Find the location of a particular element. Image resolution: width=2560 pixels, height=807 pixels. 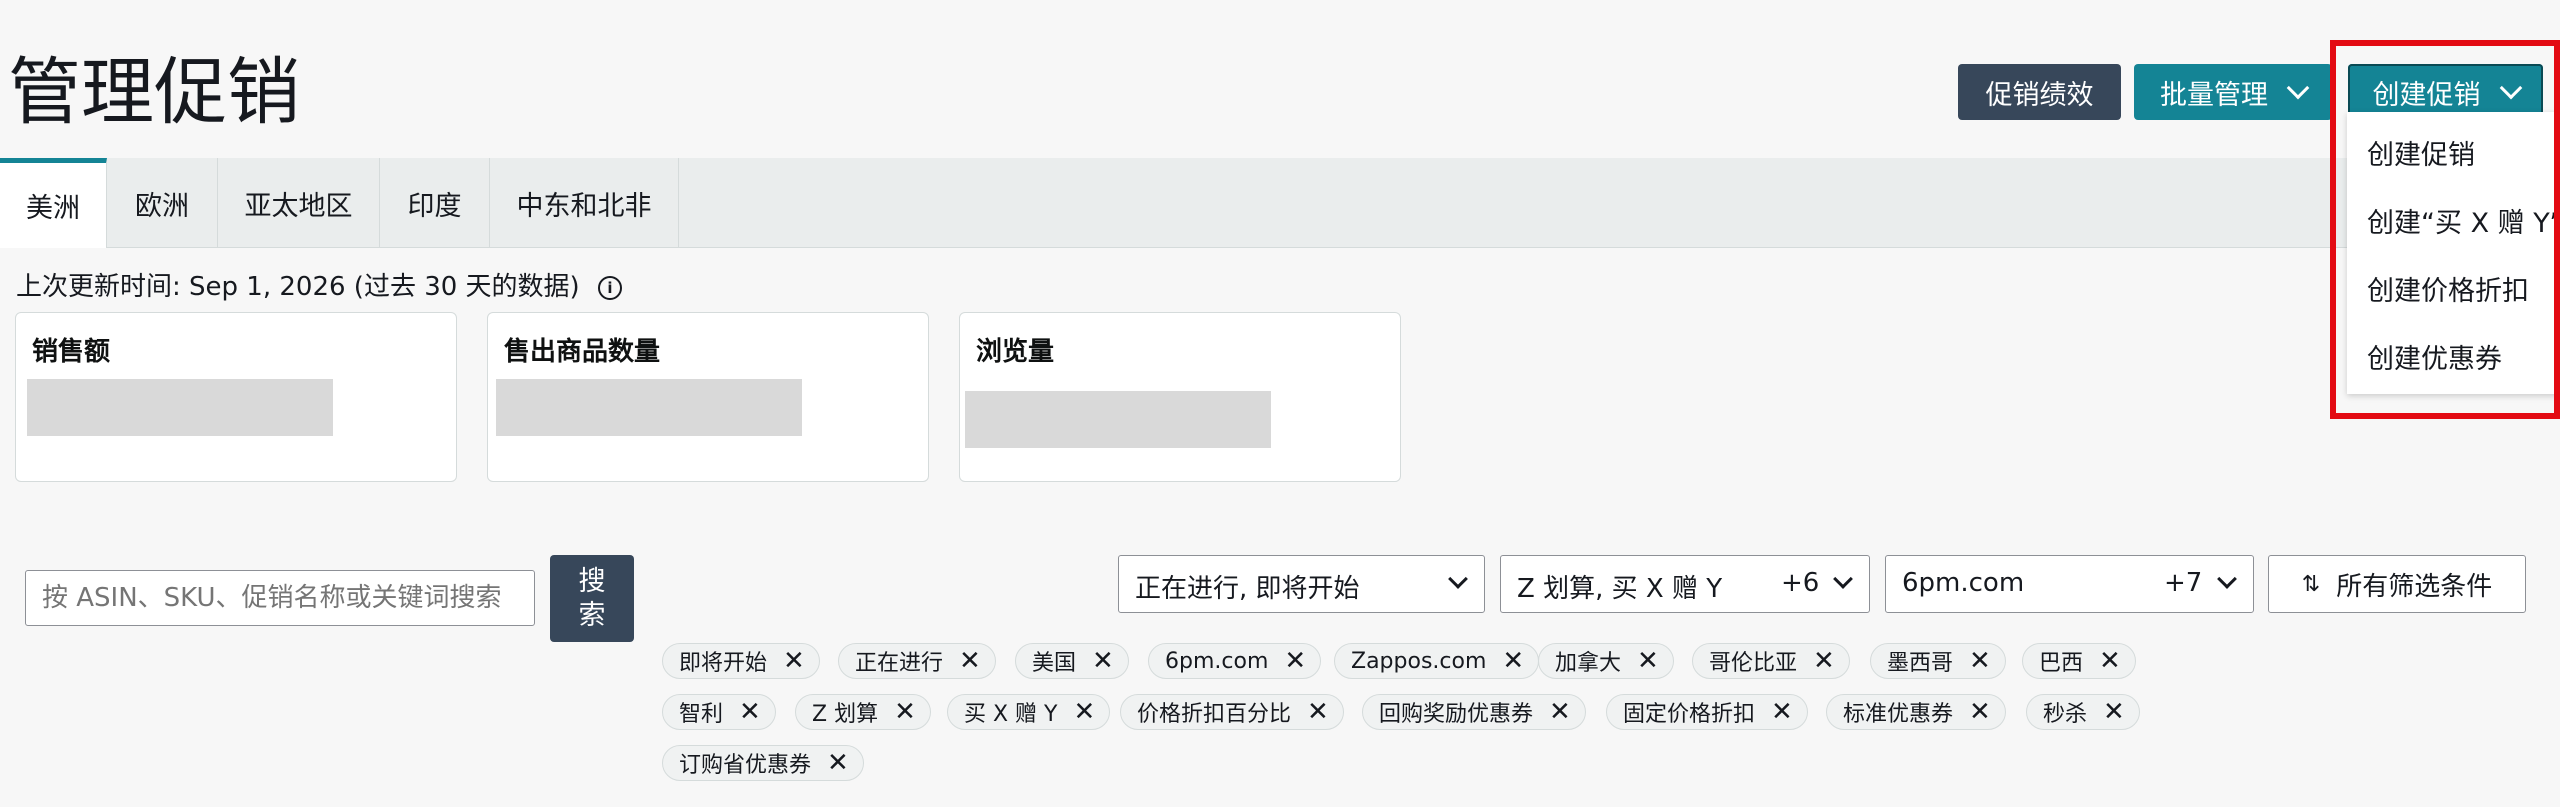

filter-chip: 买 X 赠 Y ✕ is located at coordinates (1029, 712).